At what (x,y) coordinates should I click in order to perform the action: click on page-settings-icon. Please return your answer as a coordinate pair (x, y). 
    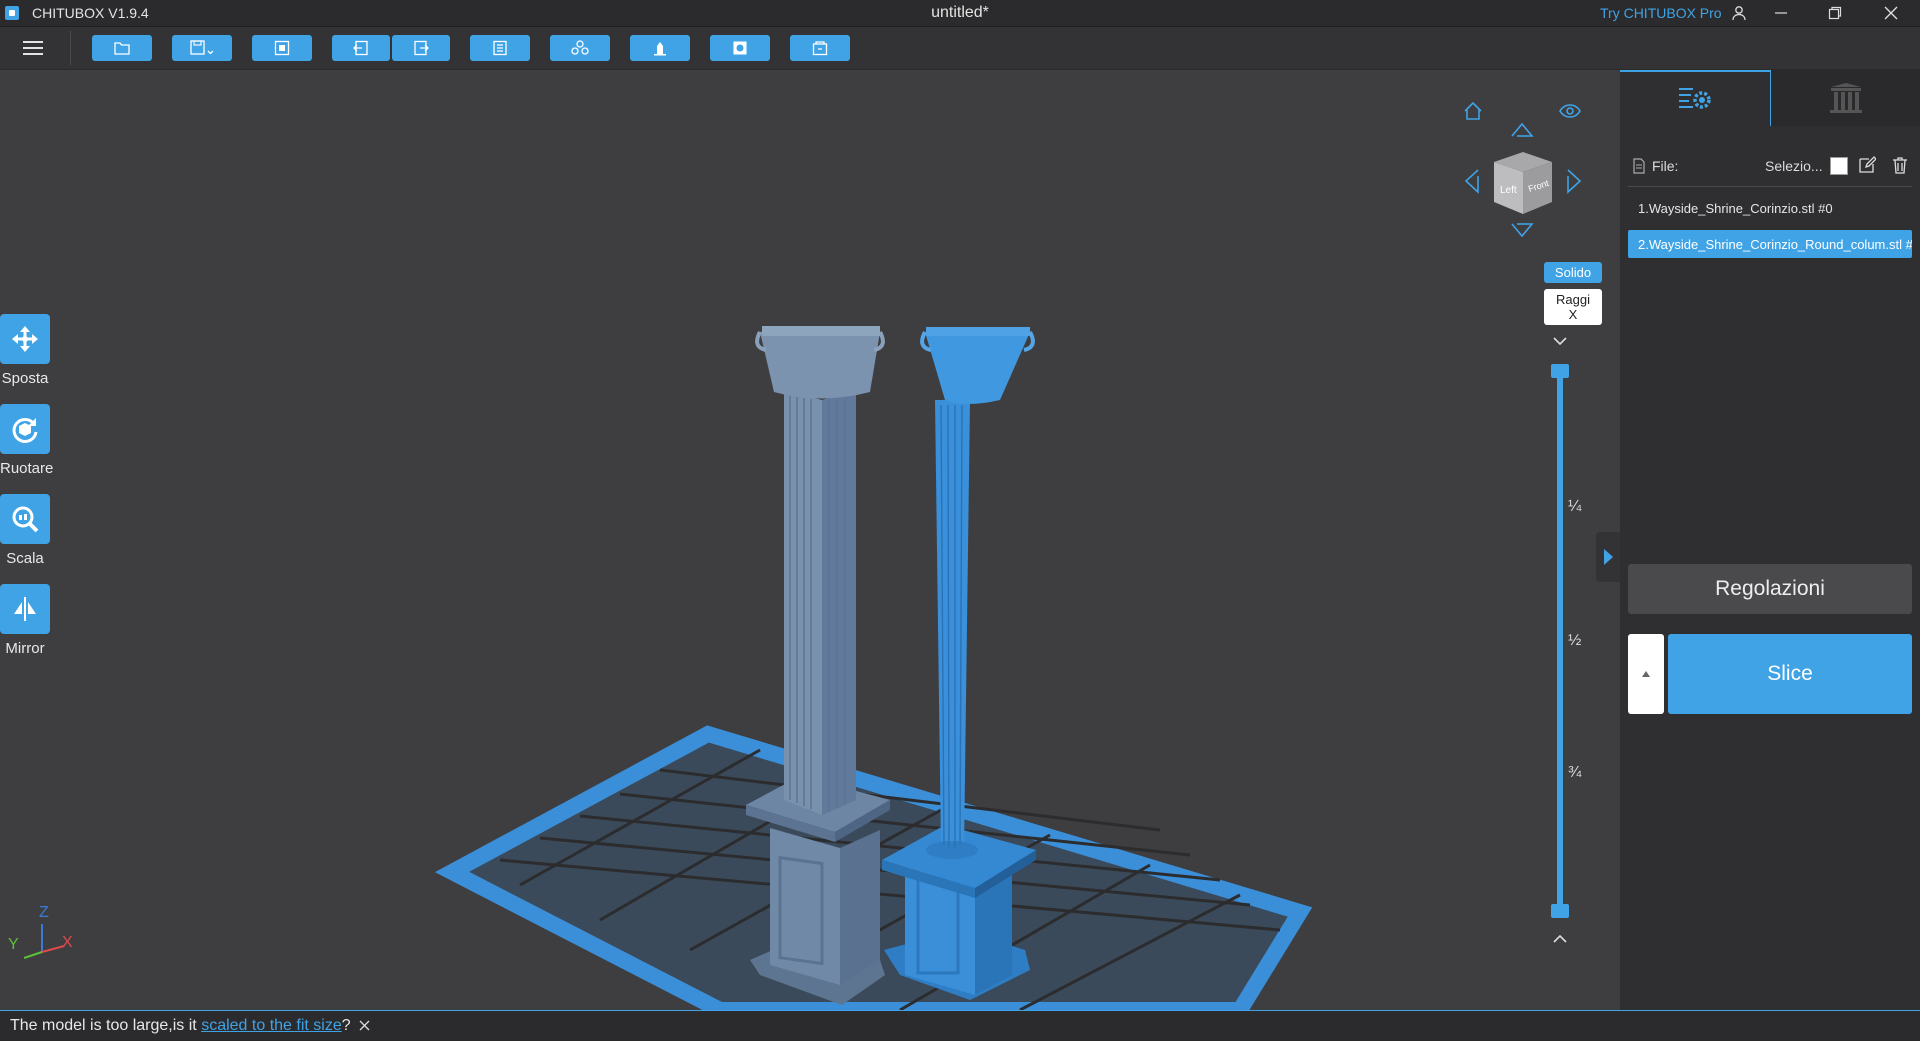
    Looking at the image, I should click on (500, 48).